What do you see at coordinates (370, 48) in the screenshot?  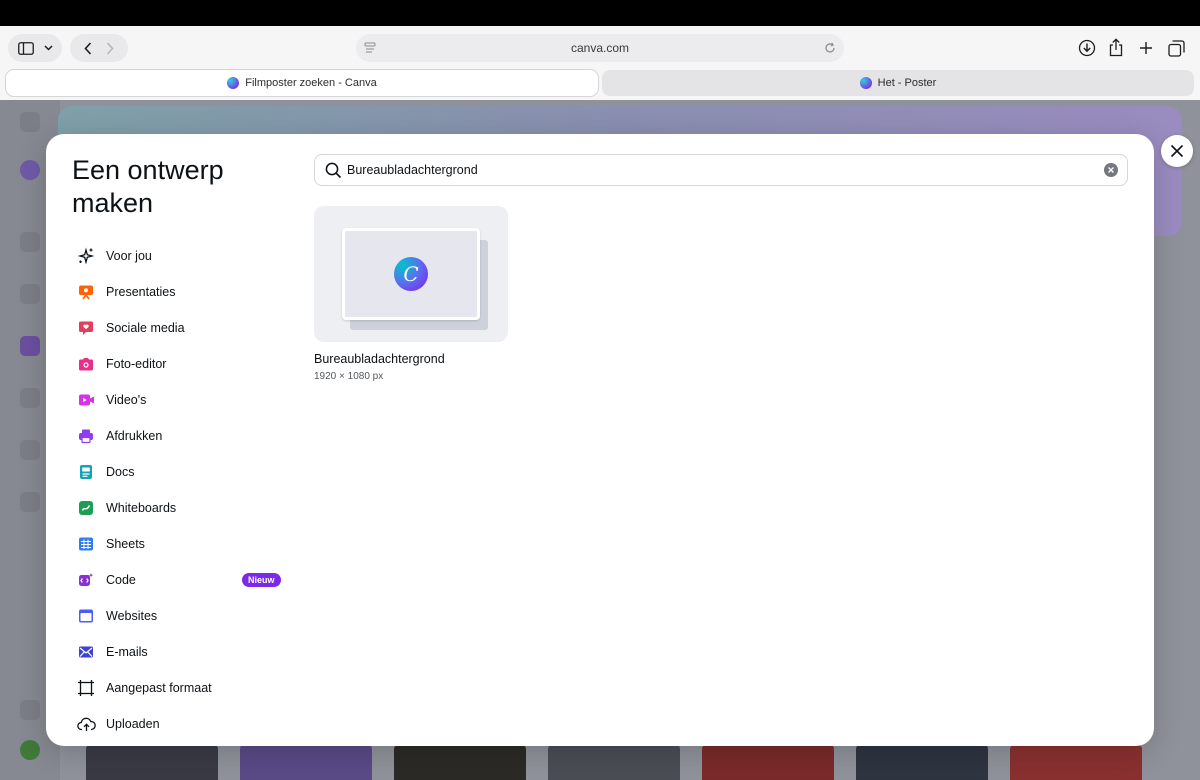 I see `page-settings-icon` at bounding box center [370, 48].